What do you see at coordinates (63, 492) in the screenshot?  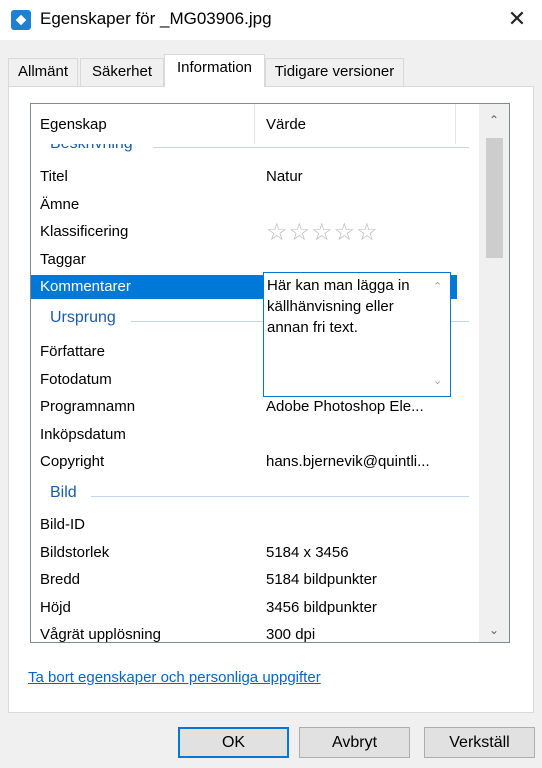 I see `group-label: Bild` at bounding box center [63, 492].